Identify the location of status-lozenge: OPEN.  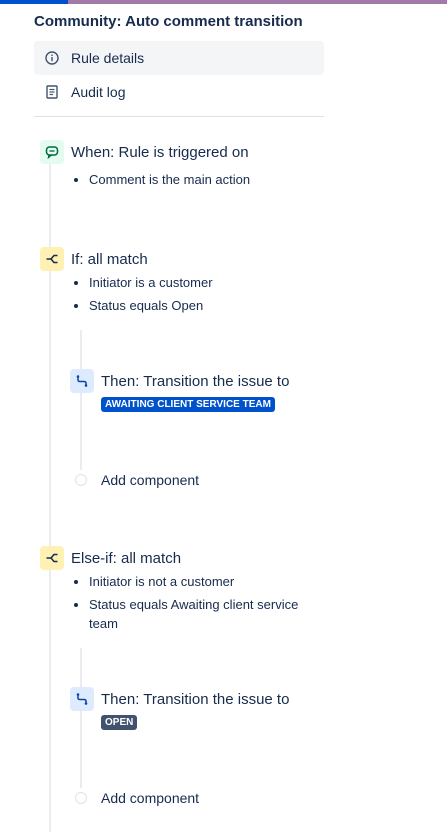
(119, 722).